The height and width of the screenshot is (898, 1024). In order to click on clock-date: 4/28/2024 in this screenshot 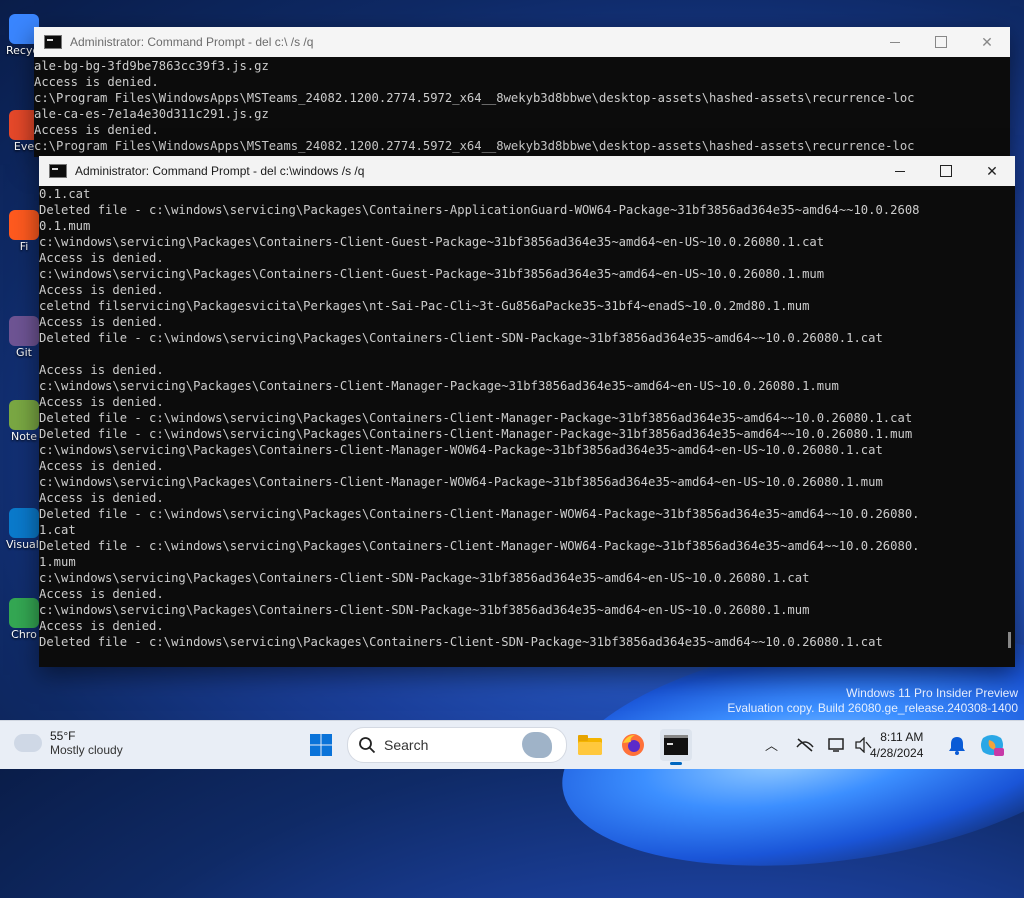, I will do `click(897, 753)`.